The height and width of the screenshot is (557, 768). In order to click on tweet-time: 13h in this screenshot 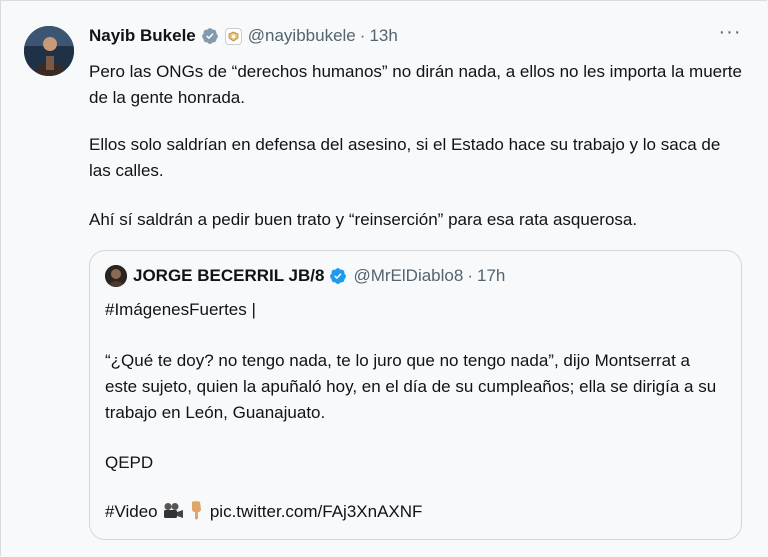, I will do `click(383, 36)`.